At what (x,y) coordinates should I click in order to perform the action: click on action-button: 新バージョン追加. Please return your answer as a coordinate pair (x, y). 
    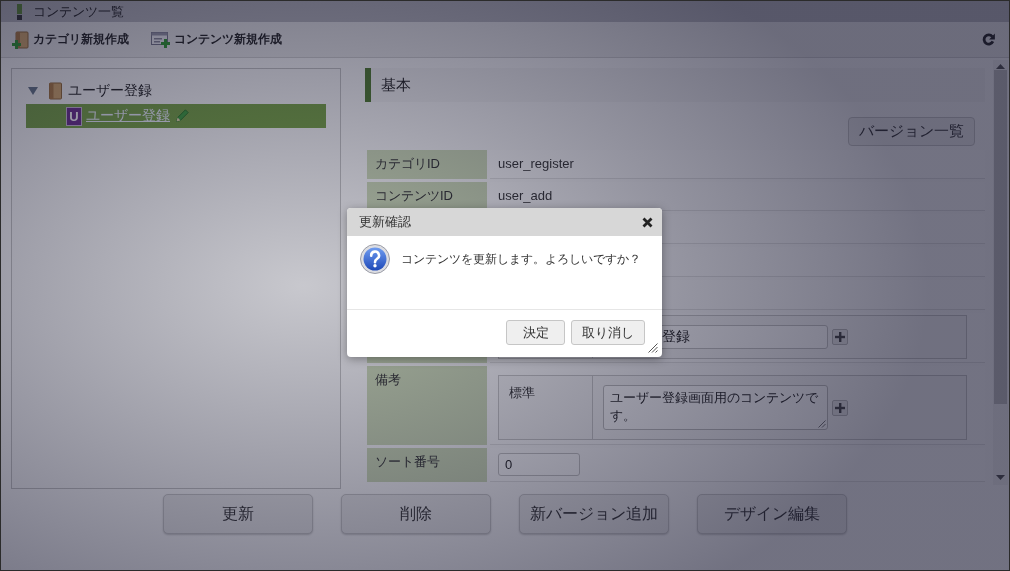
    Looking at the image, I should click on (594, 514).